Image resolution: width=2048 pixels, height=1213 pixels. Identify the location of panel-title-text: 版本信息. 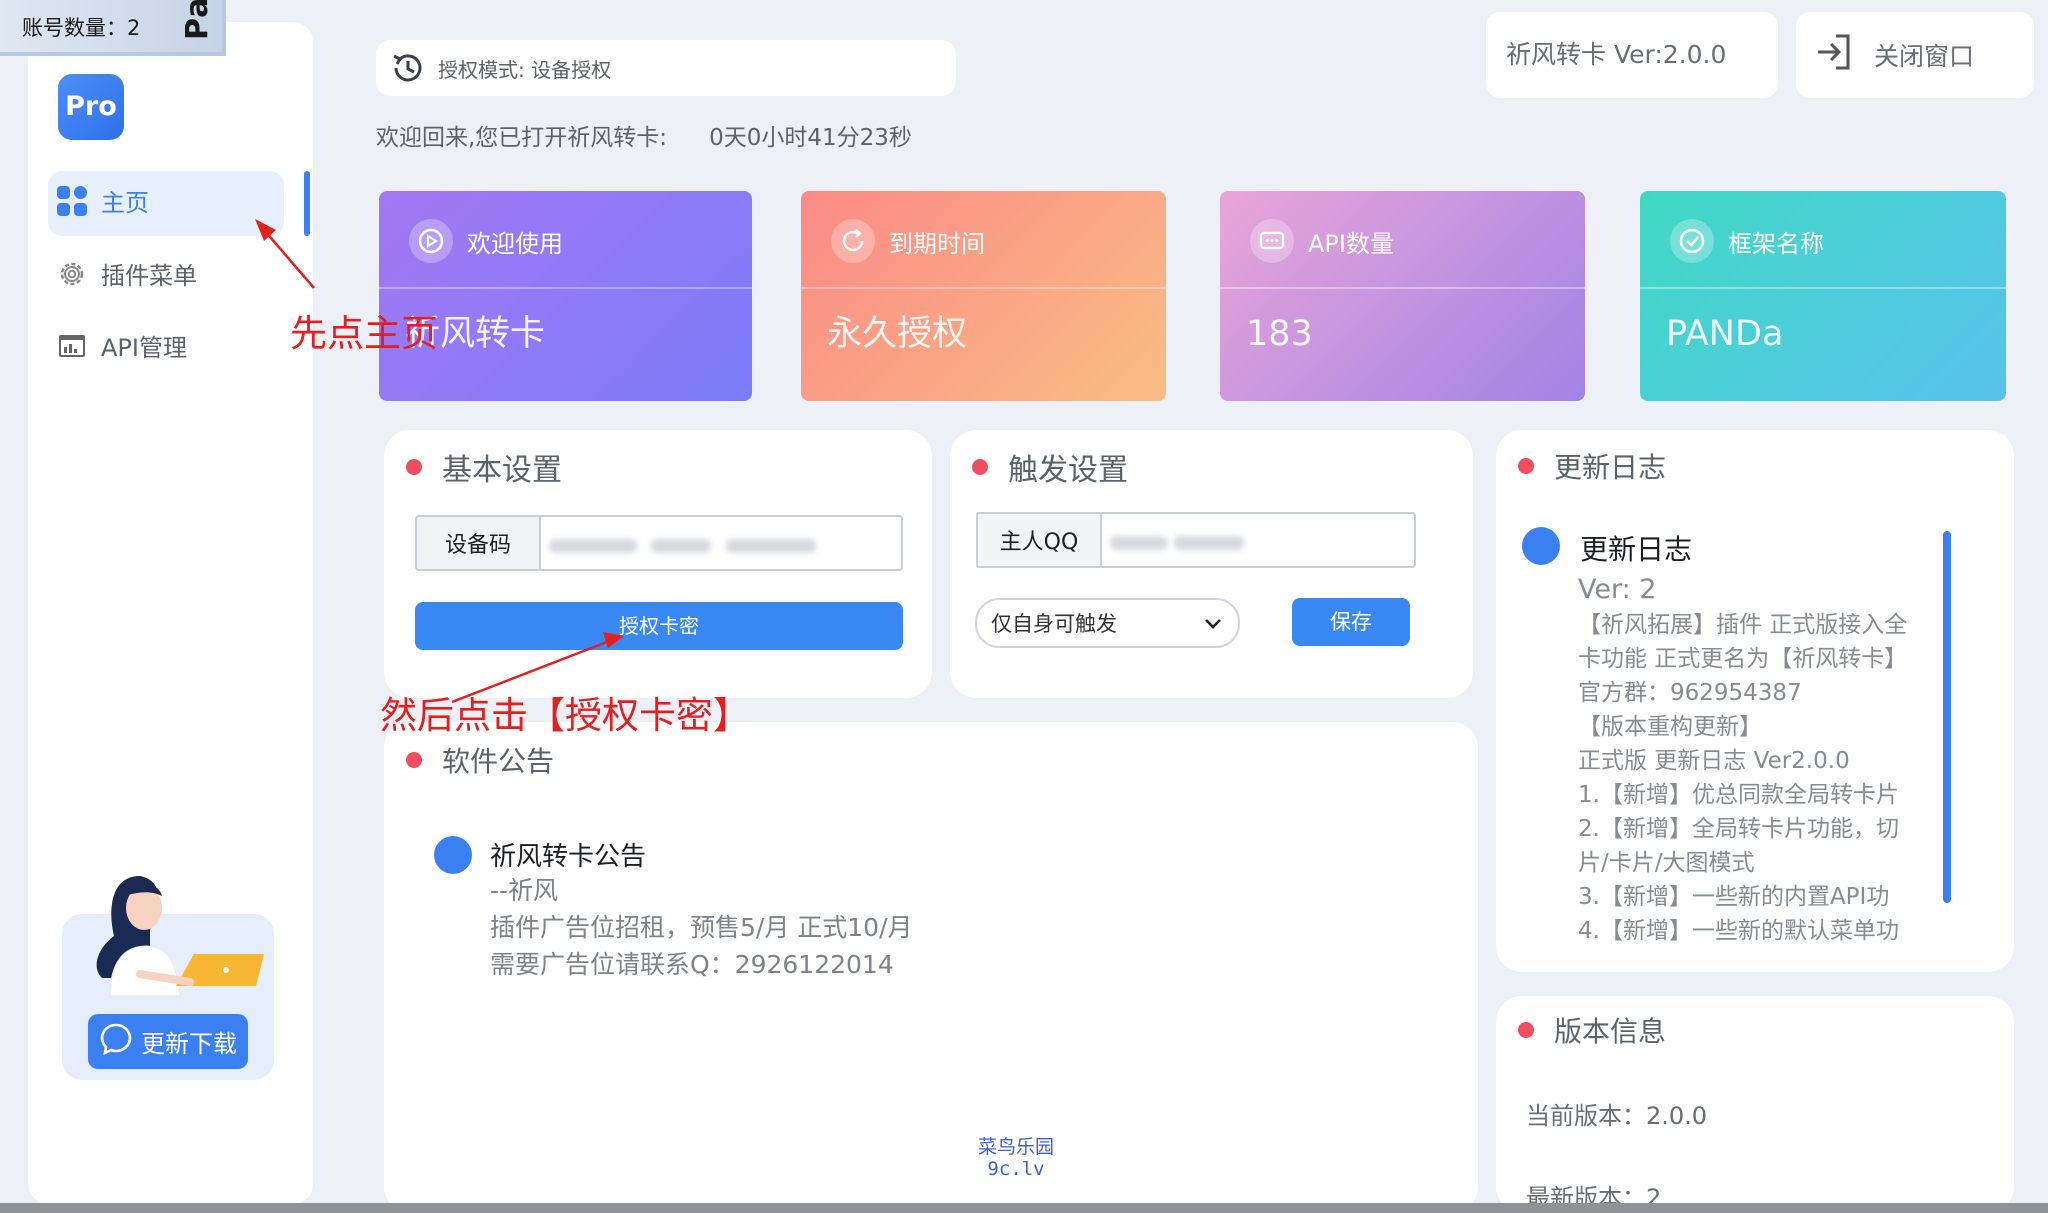
(1610, 1031).